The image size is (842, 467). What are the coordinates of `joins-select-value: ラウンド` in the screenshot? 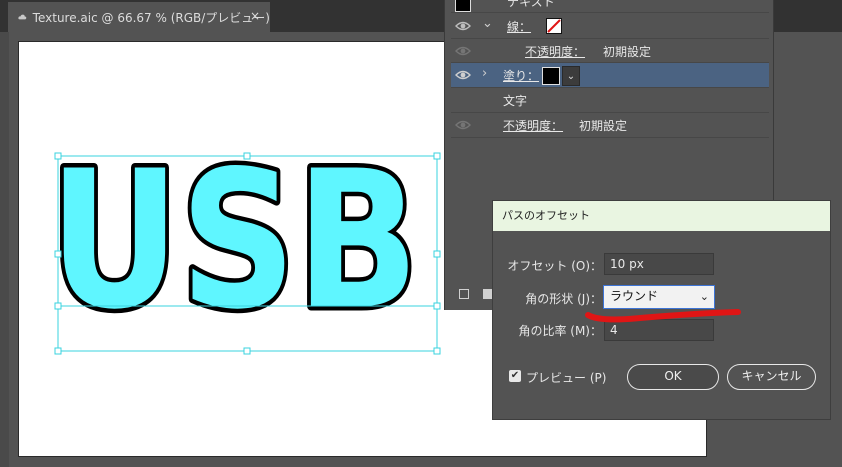 It's located at (634, 296).